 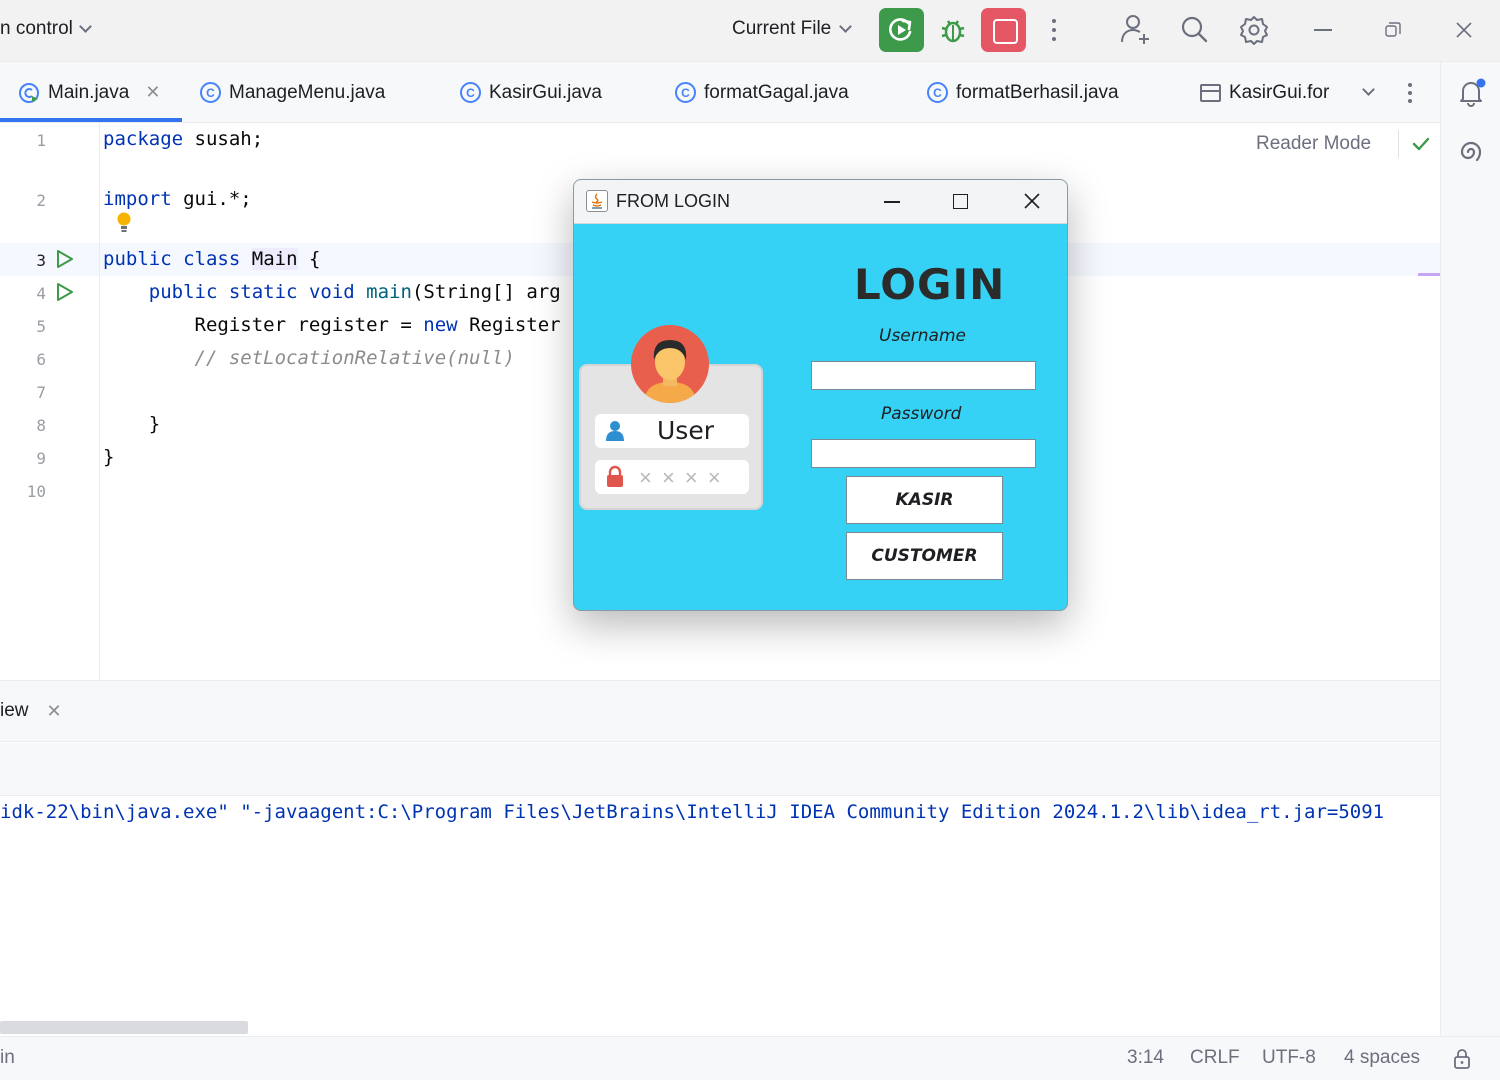 What do you see at coordinates (1003, 30) in the screenshot?
I see `stop-button` at bounding box center [1003, 30].